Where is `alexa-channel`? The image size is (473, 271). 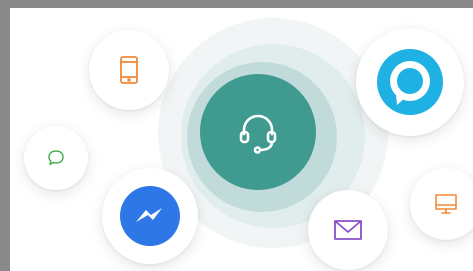
alexa-channel is located at coordinates (410, 82).